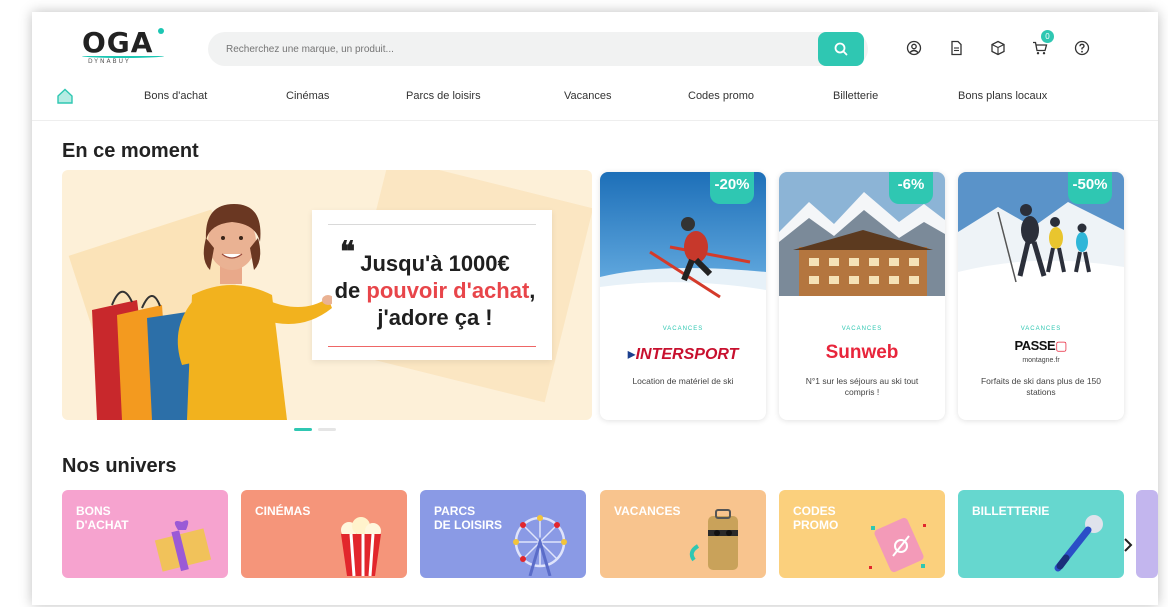 Image resolution: width=1168 pixels, height=607 pixels. Describe the element at coordinates (361, 546) in the screenshot. I see `popcorn-icon` at that location.